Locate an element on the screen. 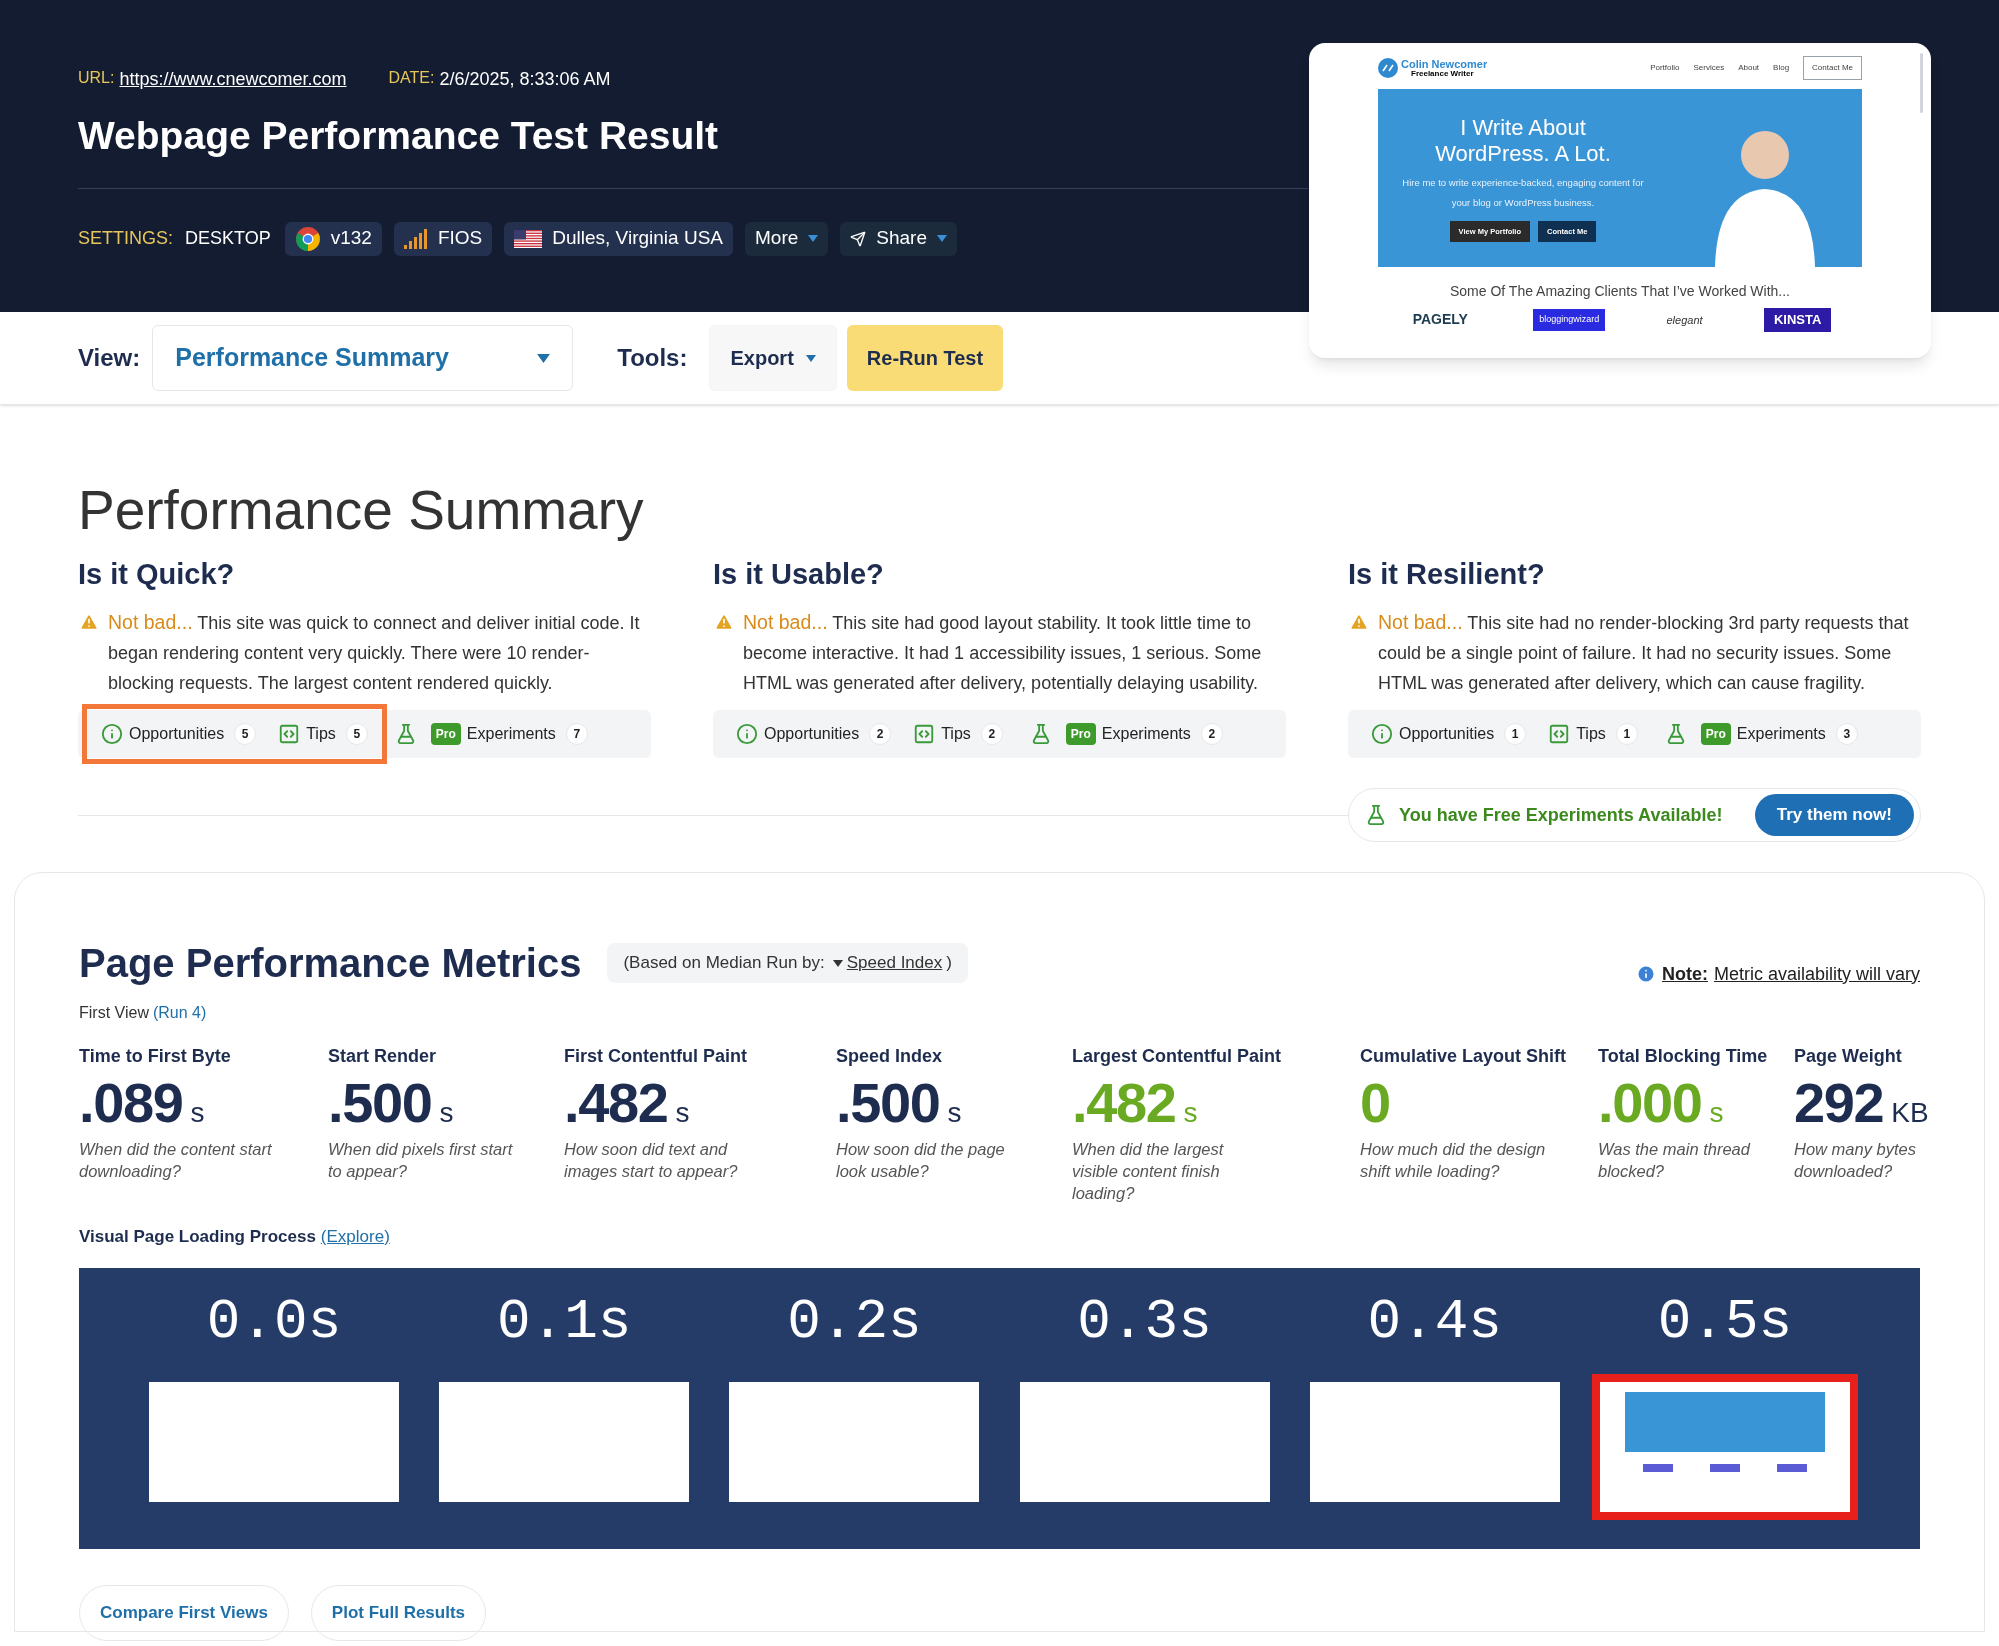  tips-button: Tips 1 is located at coordinates (1593, 734).